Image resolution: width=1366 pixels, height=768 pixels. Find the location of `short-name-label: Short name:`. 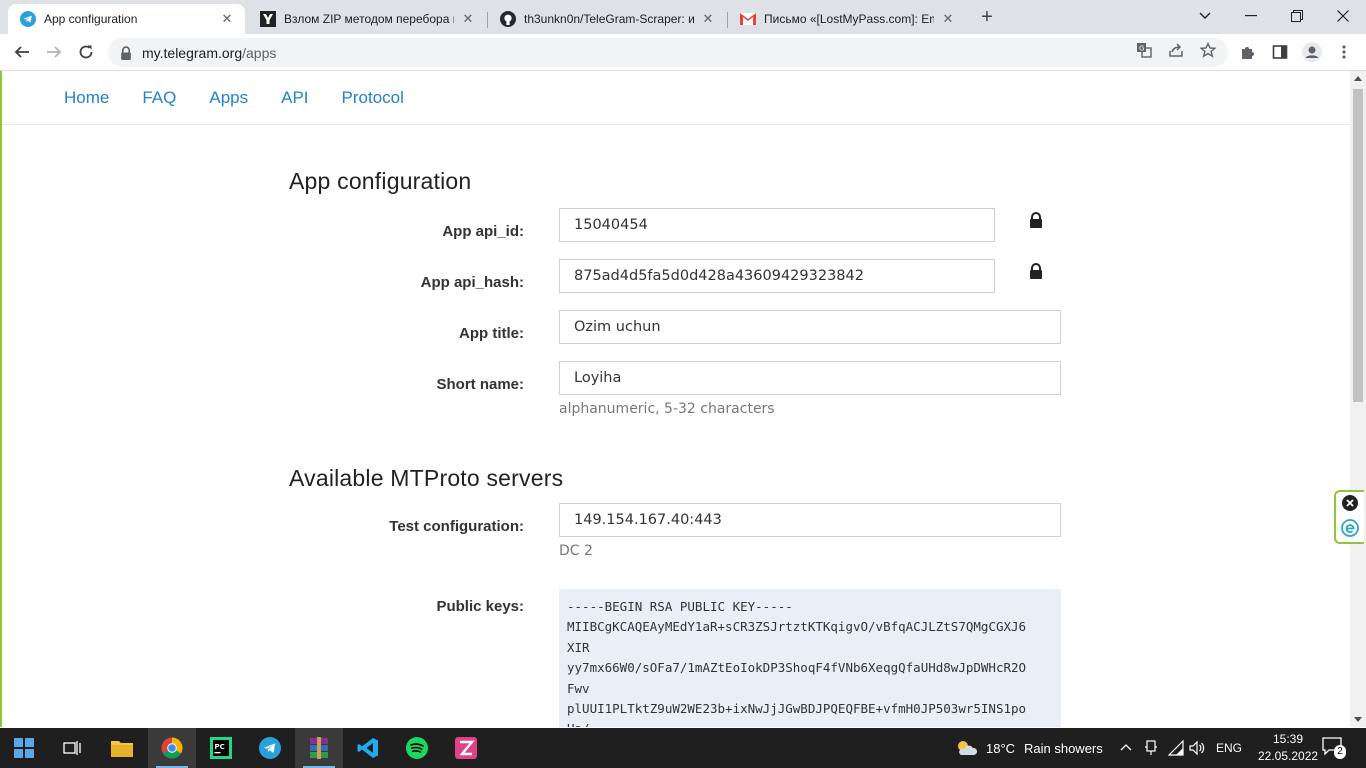

short-name-label: Short name: is located at coordinates (480, 384).